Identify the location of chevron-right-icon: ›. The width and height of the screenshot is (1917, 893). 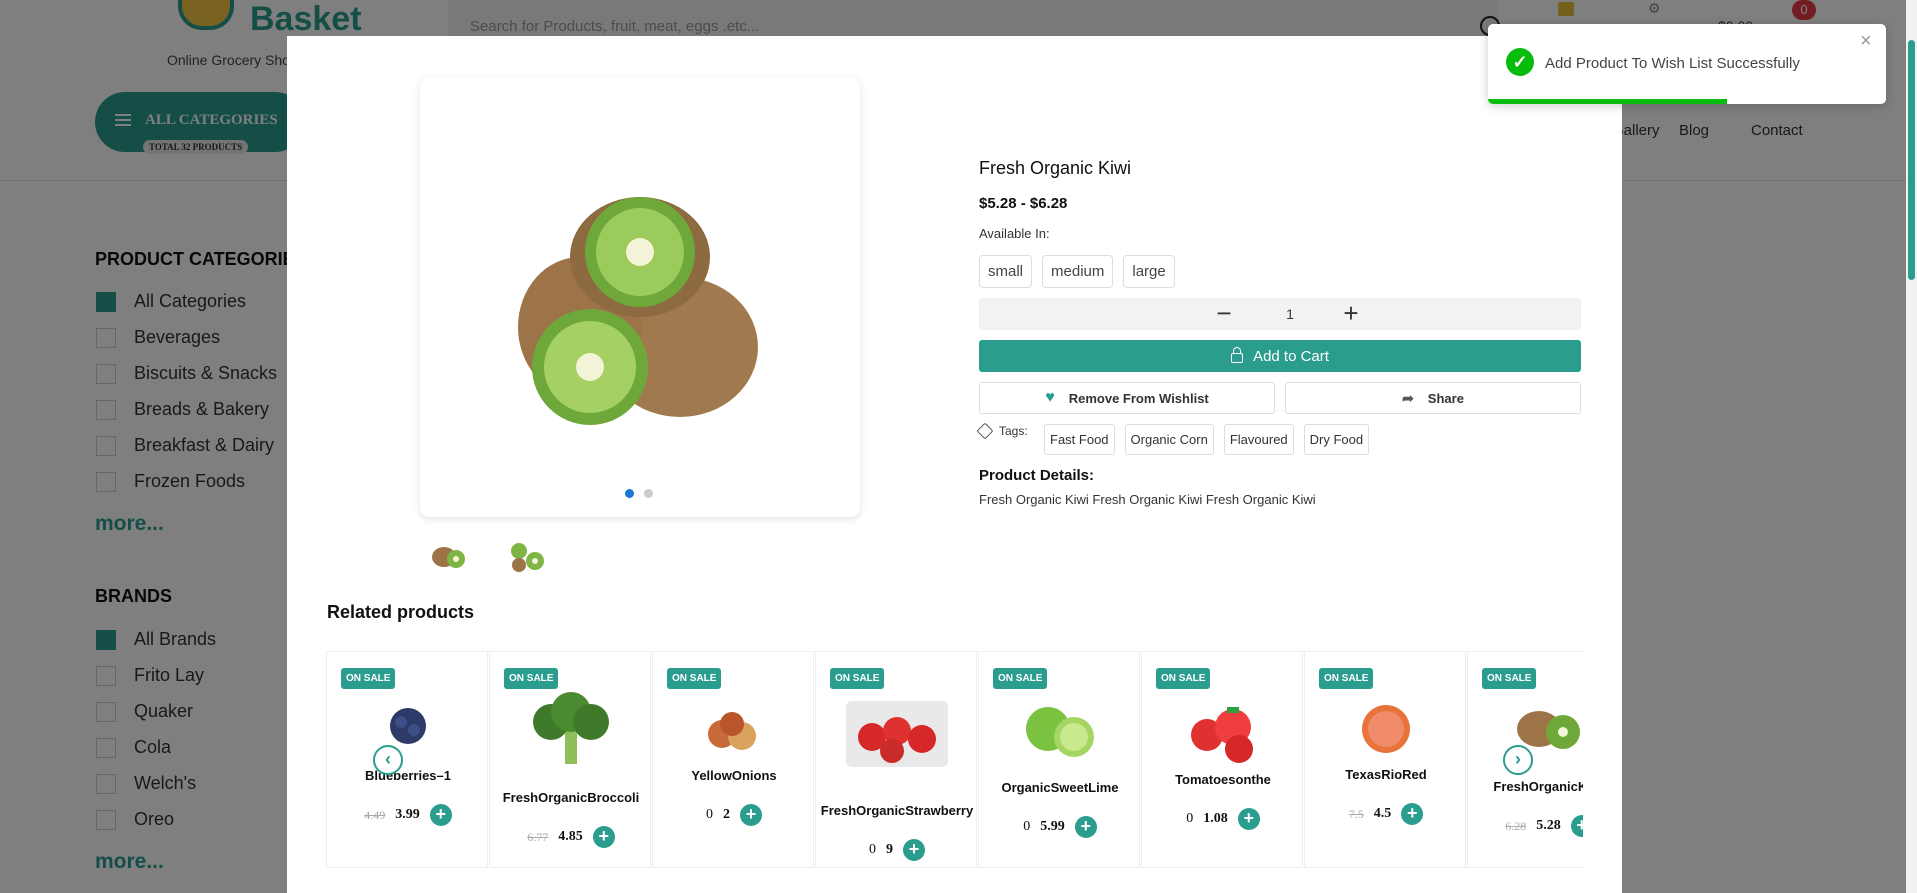
(1518, 759).